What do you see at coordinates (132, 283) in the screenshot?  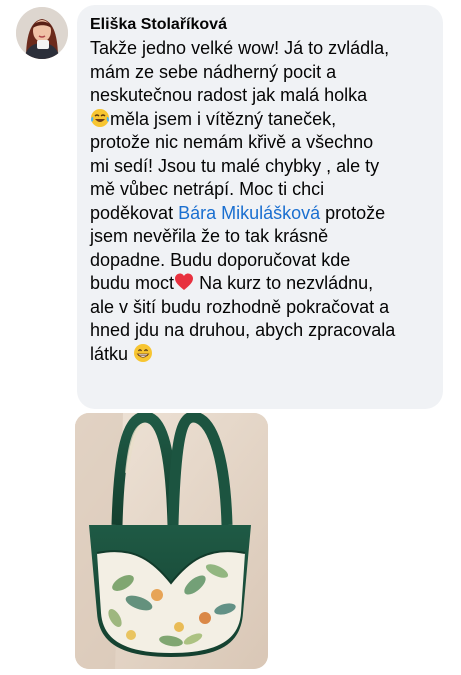 I see `comment-text-segment: budu moct` at bounding box center [132, 283].